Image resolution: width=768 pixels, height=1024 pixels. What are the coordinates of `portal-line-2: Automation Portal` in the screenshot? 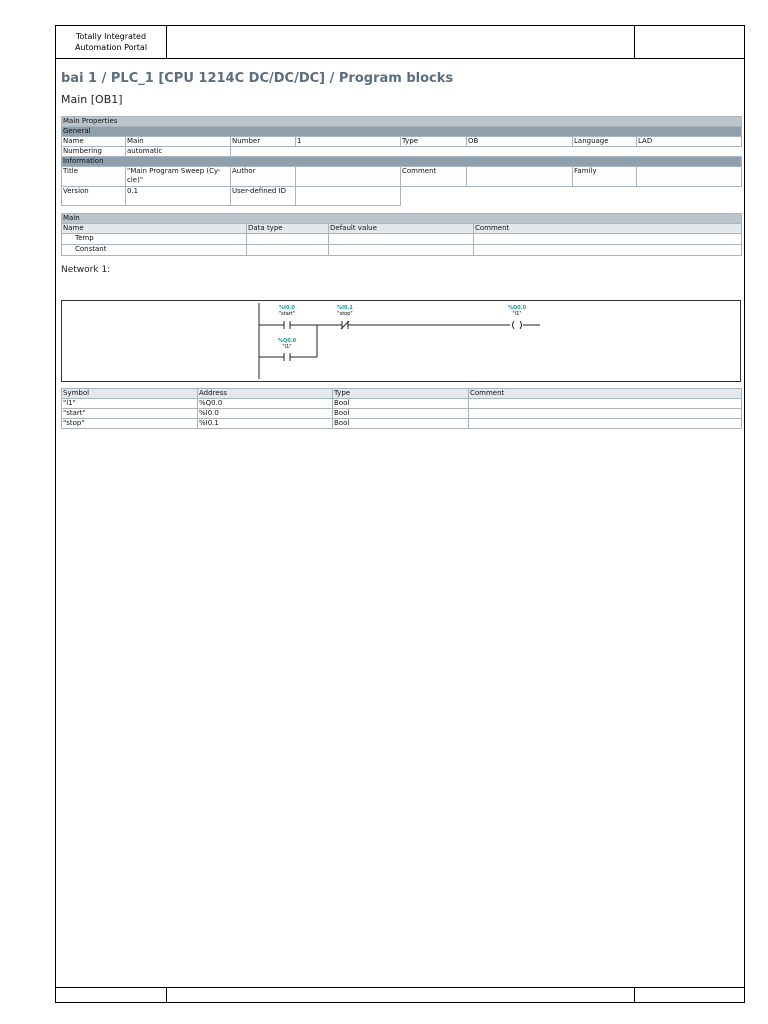 It's located at (111, 47).